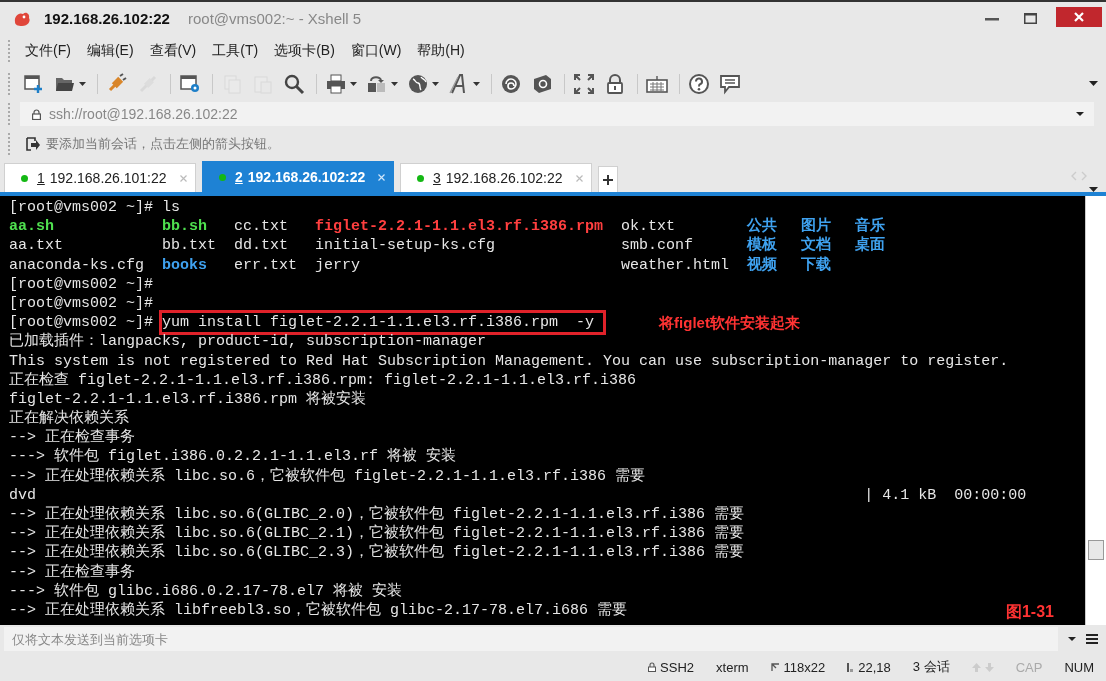  I want to click on status-text: 118x22, so click(804, 667).